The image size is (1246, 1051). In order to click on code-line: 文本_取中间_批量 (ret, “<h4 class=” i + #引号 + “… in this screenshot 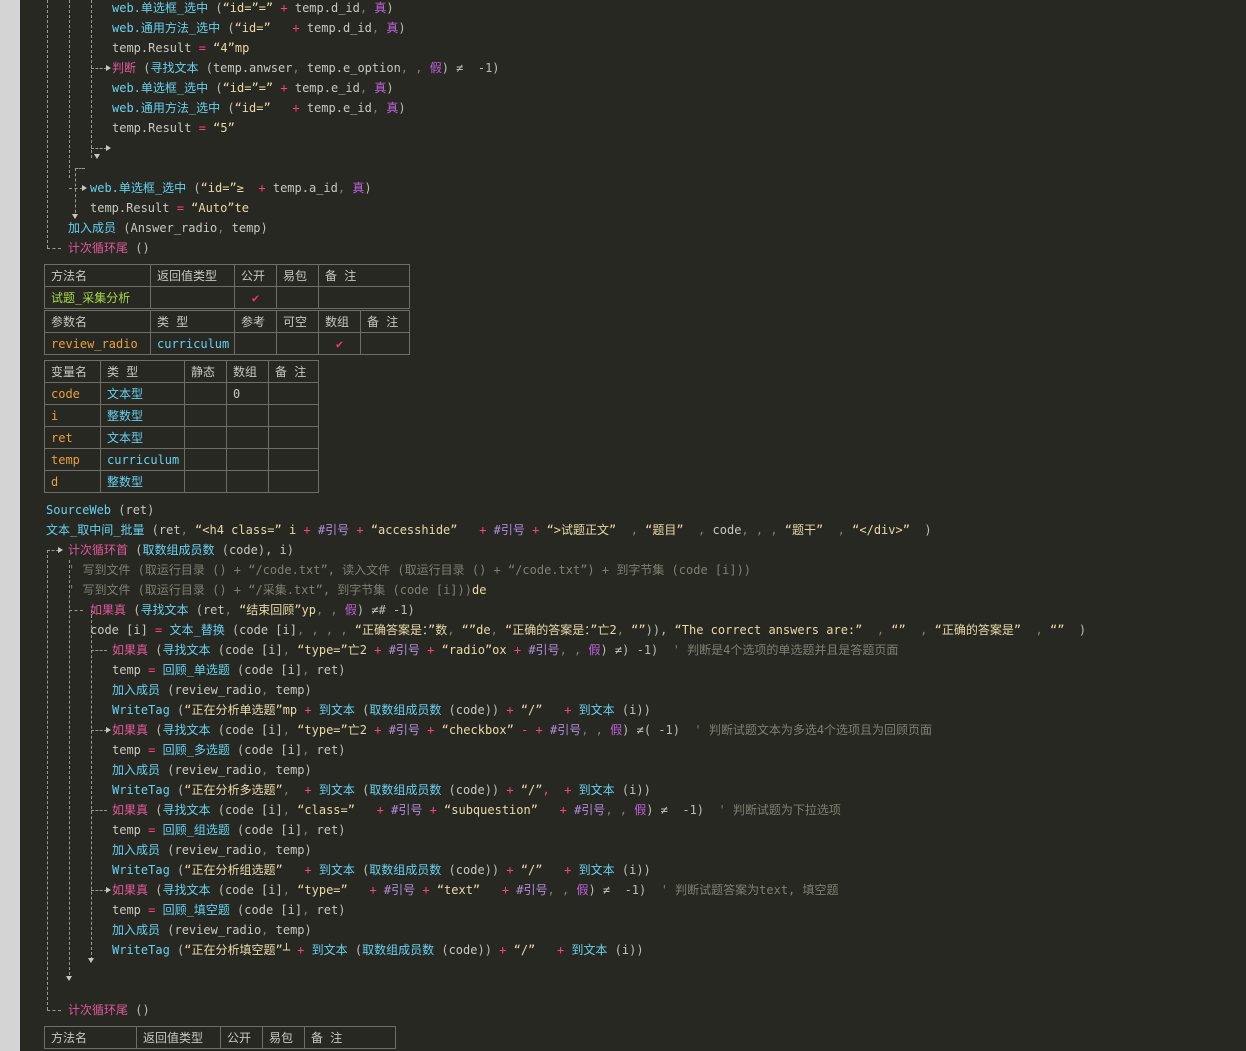, I will do `click(489, 530)`.